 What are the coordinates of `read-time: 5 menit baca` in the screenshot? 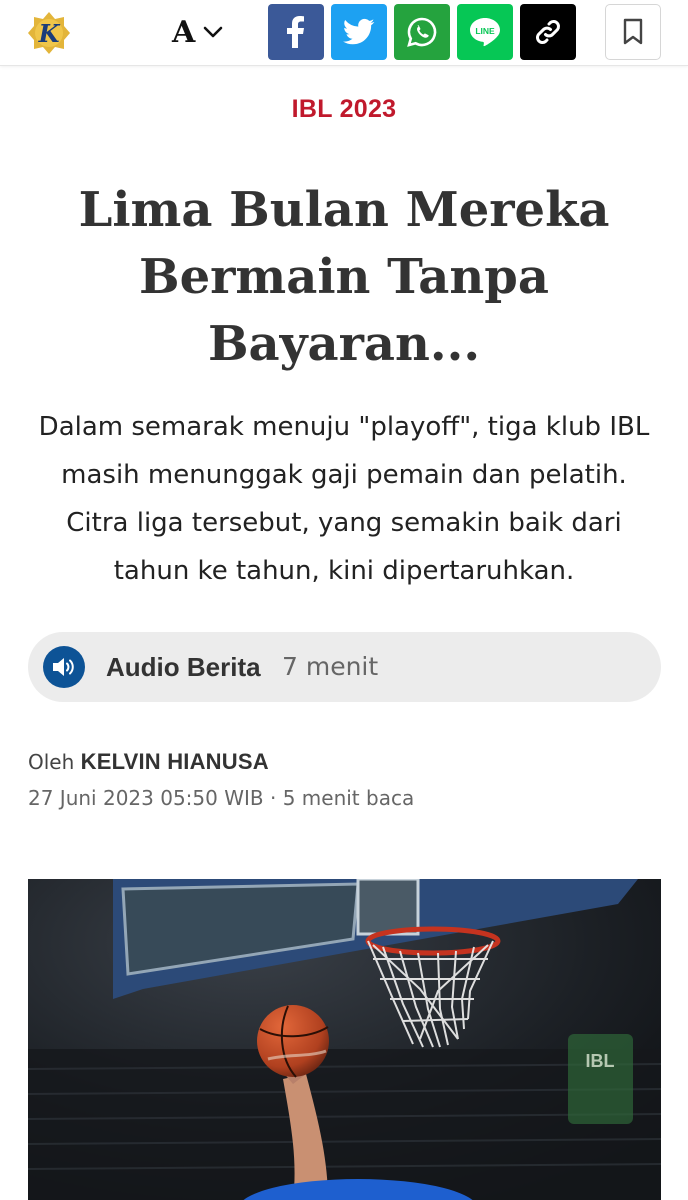 It's located at (348, 798).